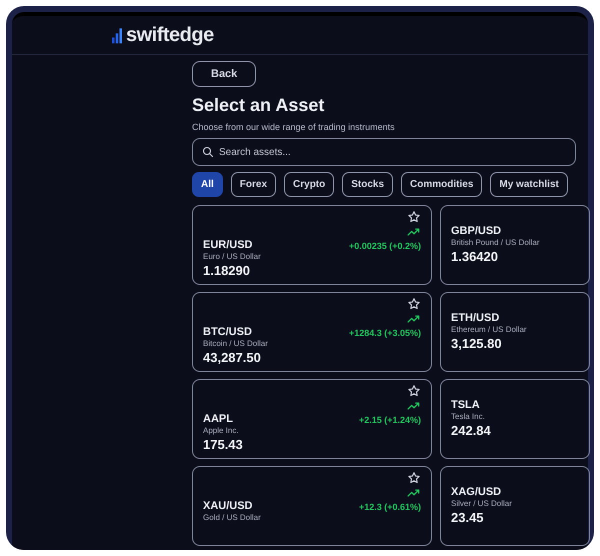 The height and width of the screenshot is (556, 600). Describe the element at coordinates (476, 231) in the screenshot. I see `asset-symbol: GBP/USD` at that location.